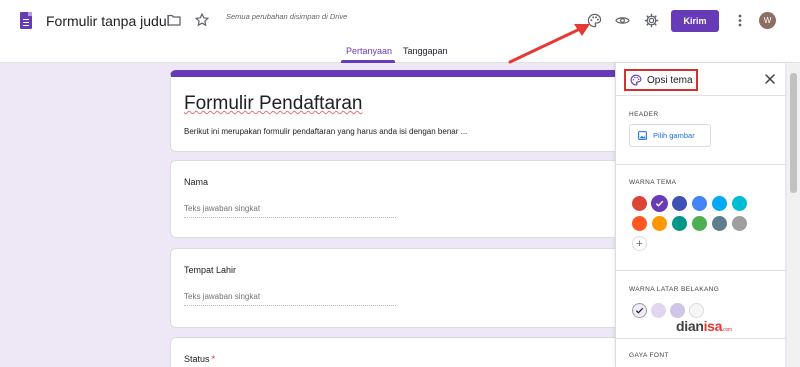 The image size is (800, 367). Describe the element at coordinates (369, 51) in the screenshot. I see `tab-pertanyaan: Pertanyaan` at that location.